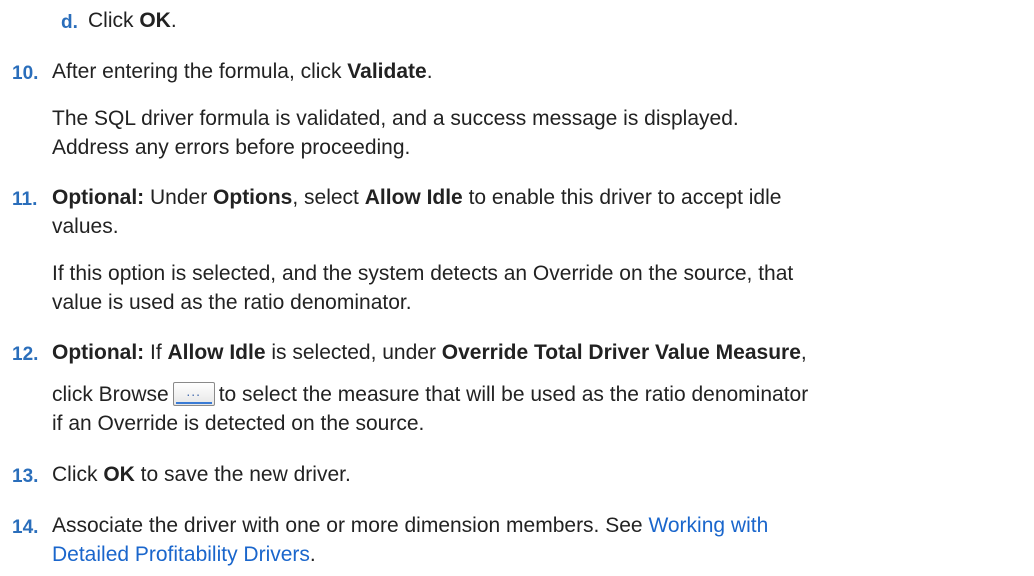 This screenshot has width=1034, height=576. I want to click on step-14-number: 14., so click(25, 527).